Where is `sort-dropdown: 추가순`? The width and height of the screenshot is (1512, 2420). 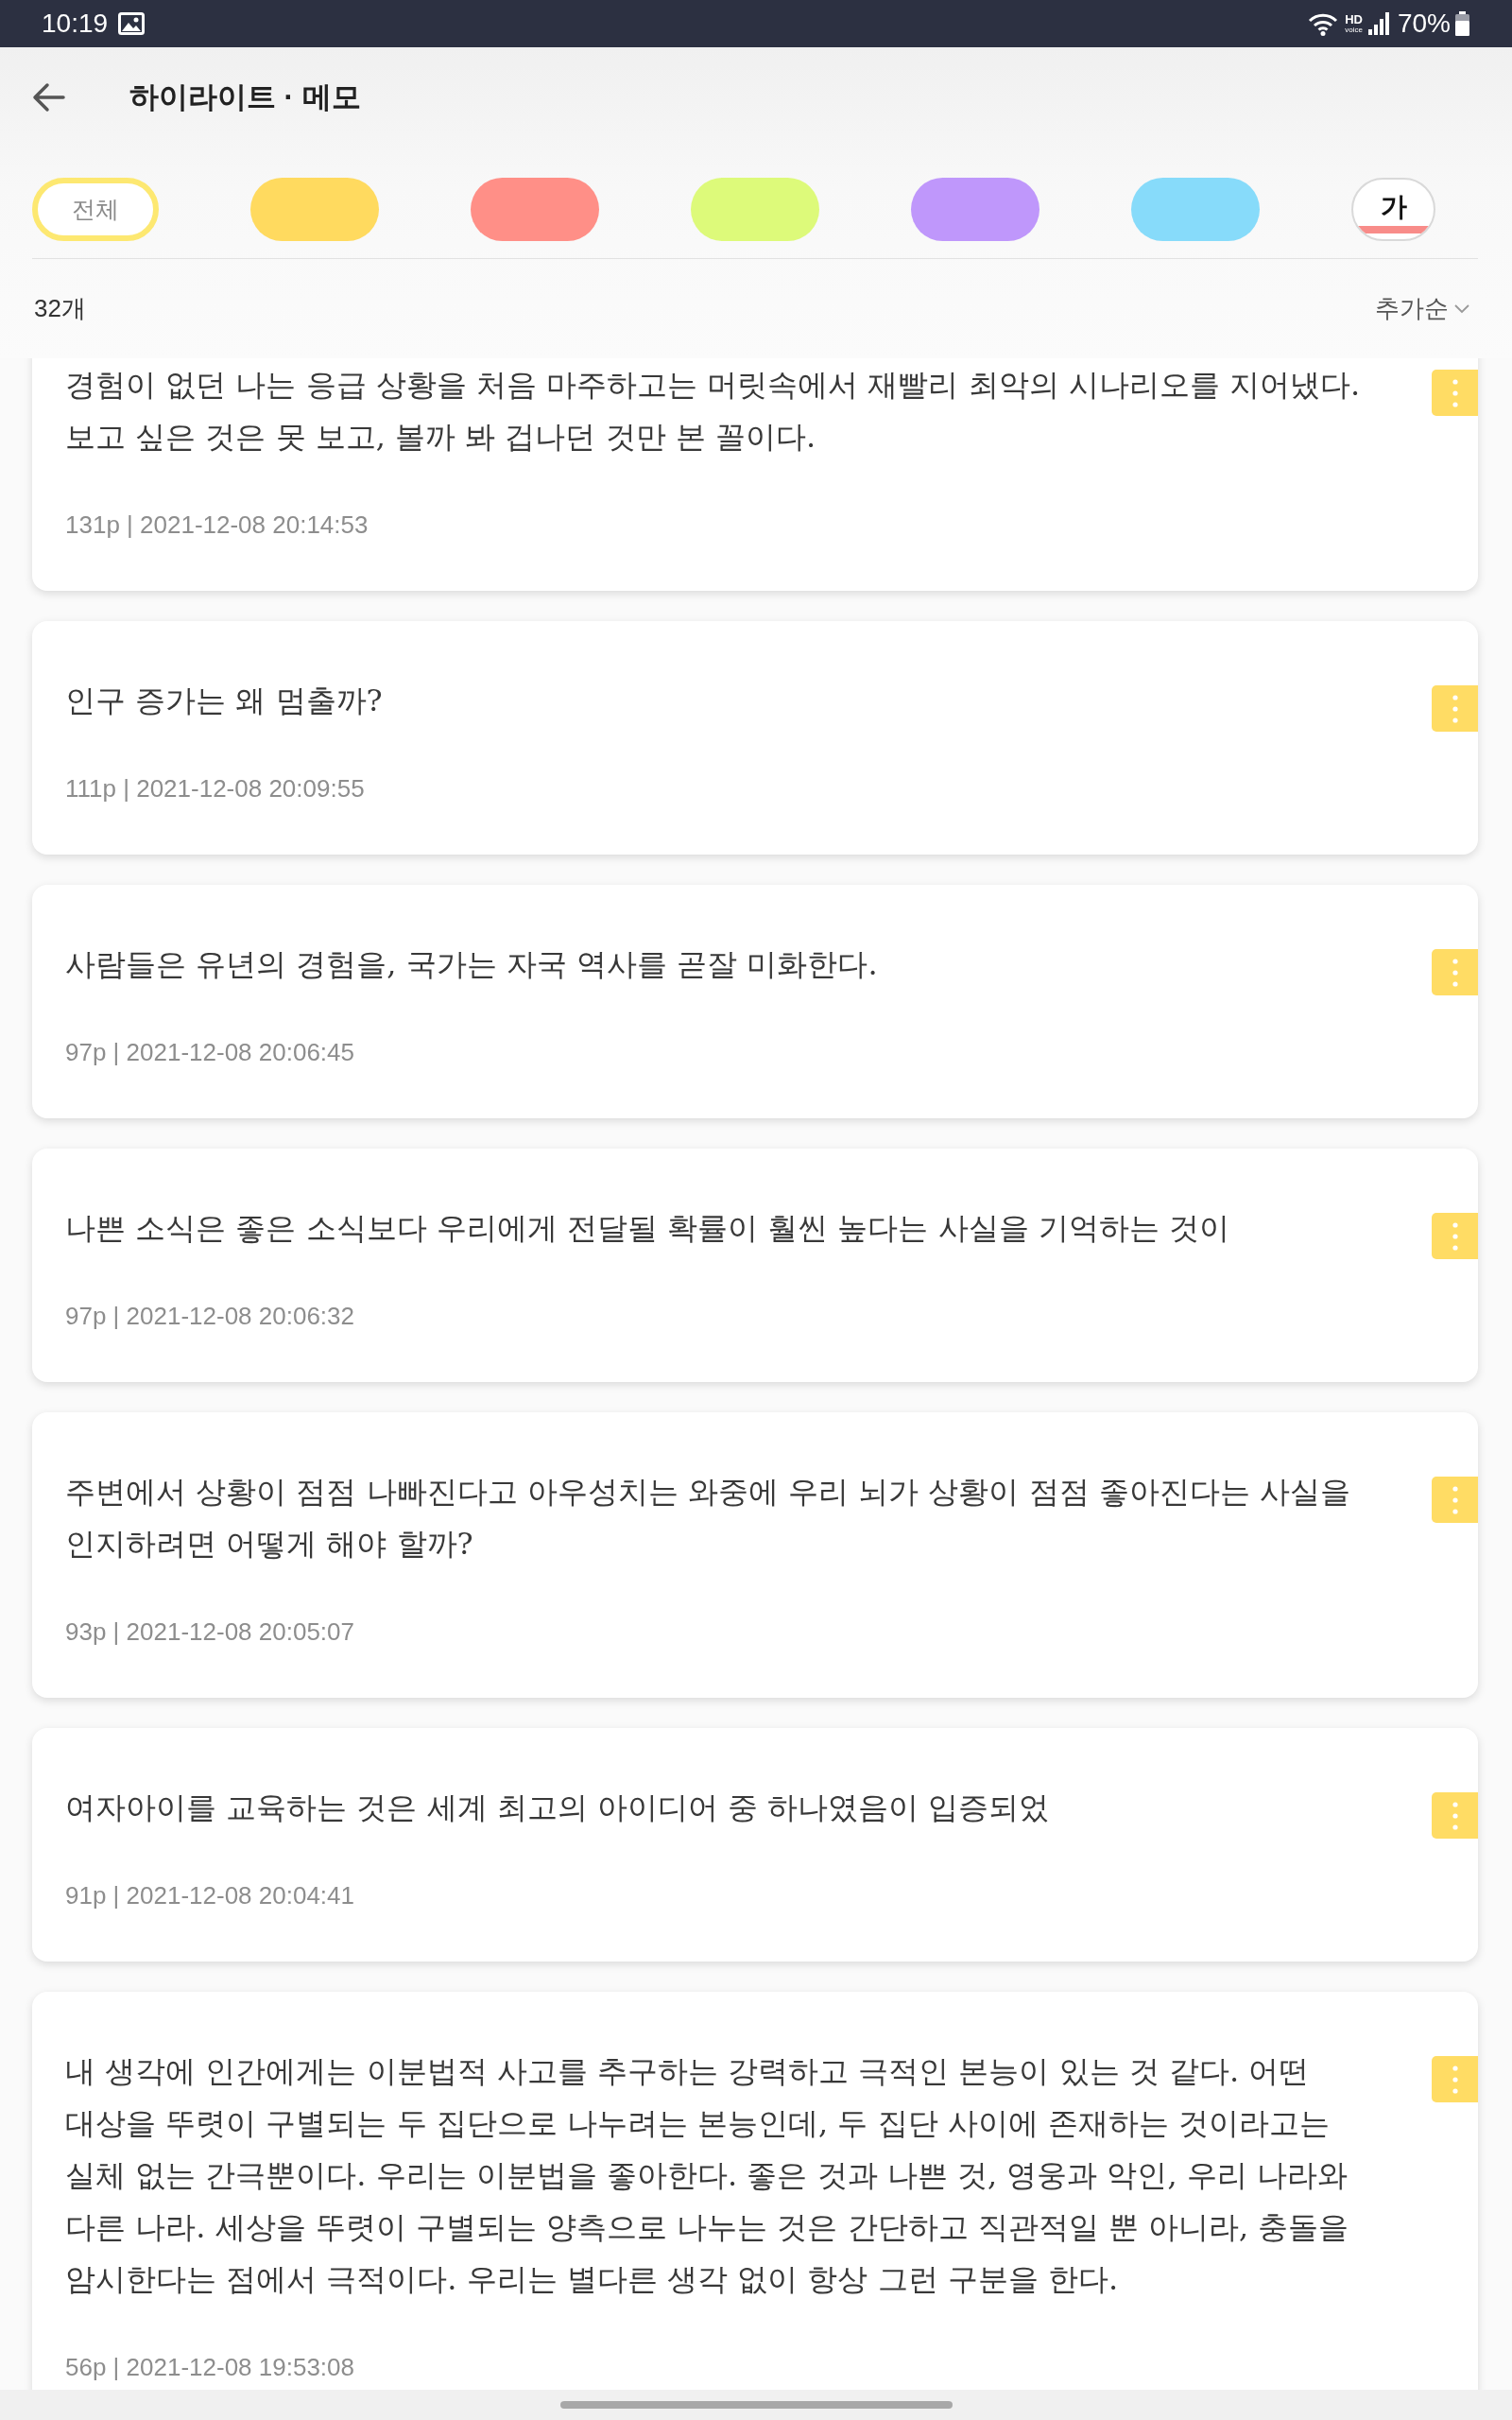 sort-dropdown: 추가순 is located at coordinates (1422, 309).